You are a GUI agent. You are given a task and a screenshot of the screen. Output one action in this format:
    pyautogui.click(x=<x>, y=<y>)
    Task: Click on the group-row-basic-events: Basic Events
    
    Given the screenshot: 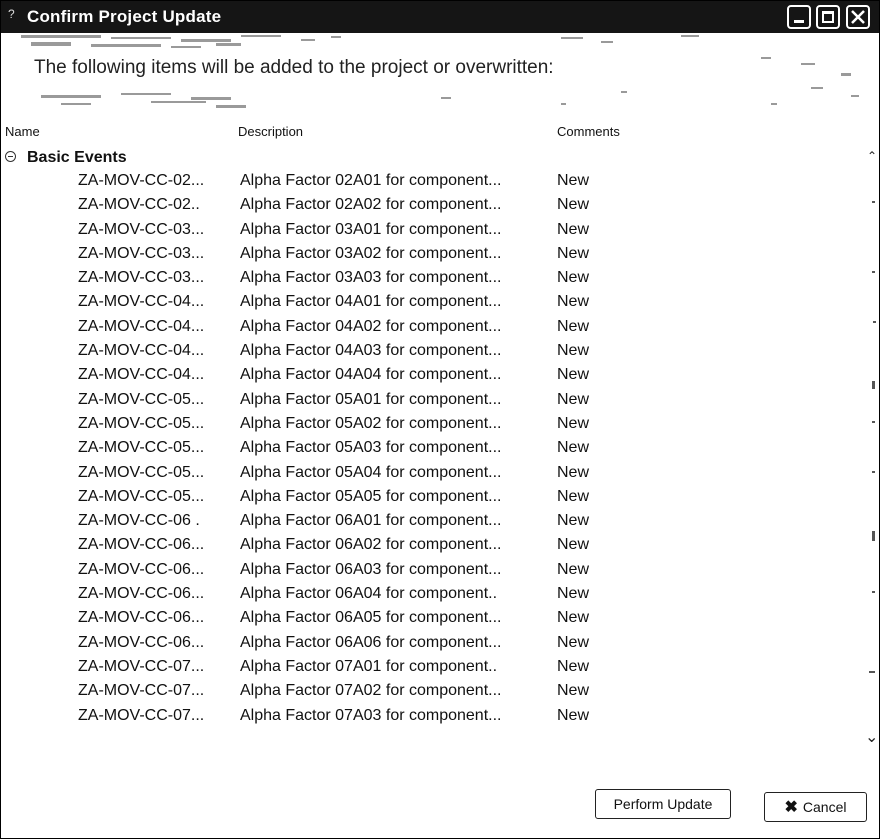 What is the action you would take?
    pyautogui.click(x=431, y=158)
    